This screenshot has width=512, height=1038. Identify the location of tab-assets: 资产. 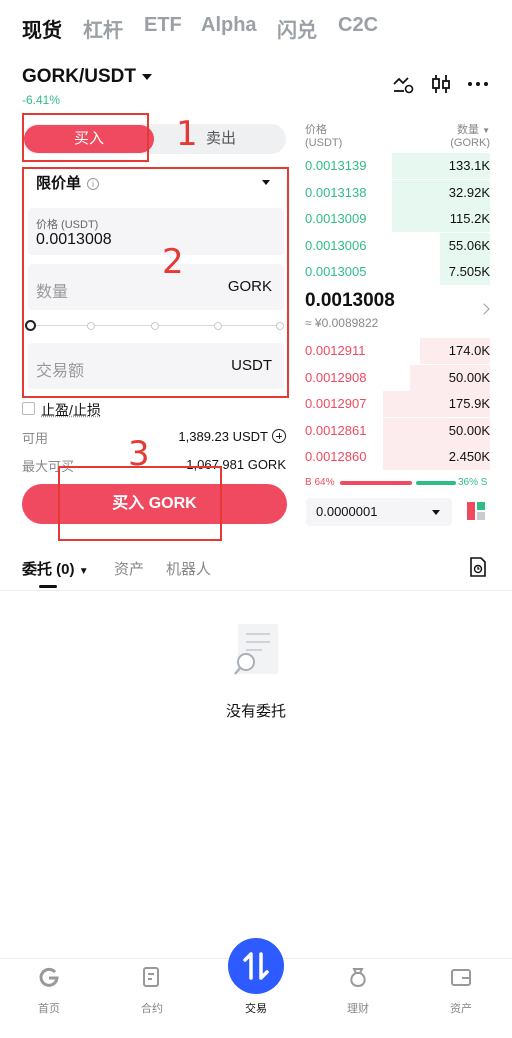
(129, 568).